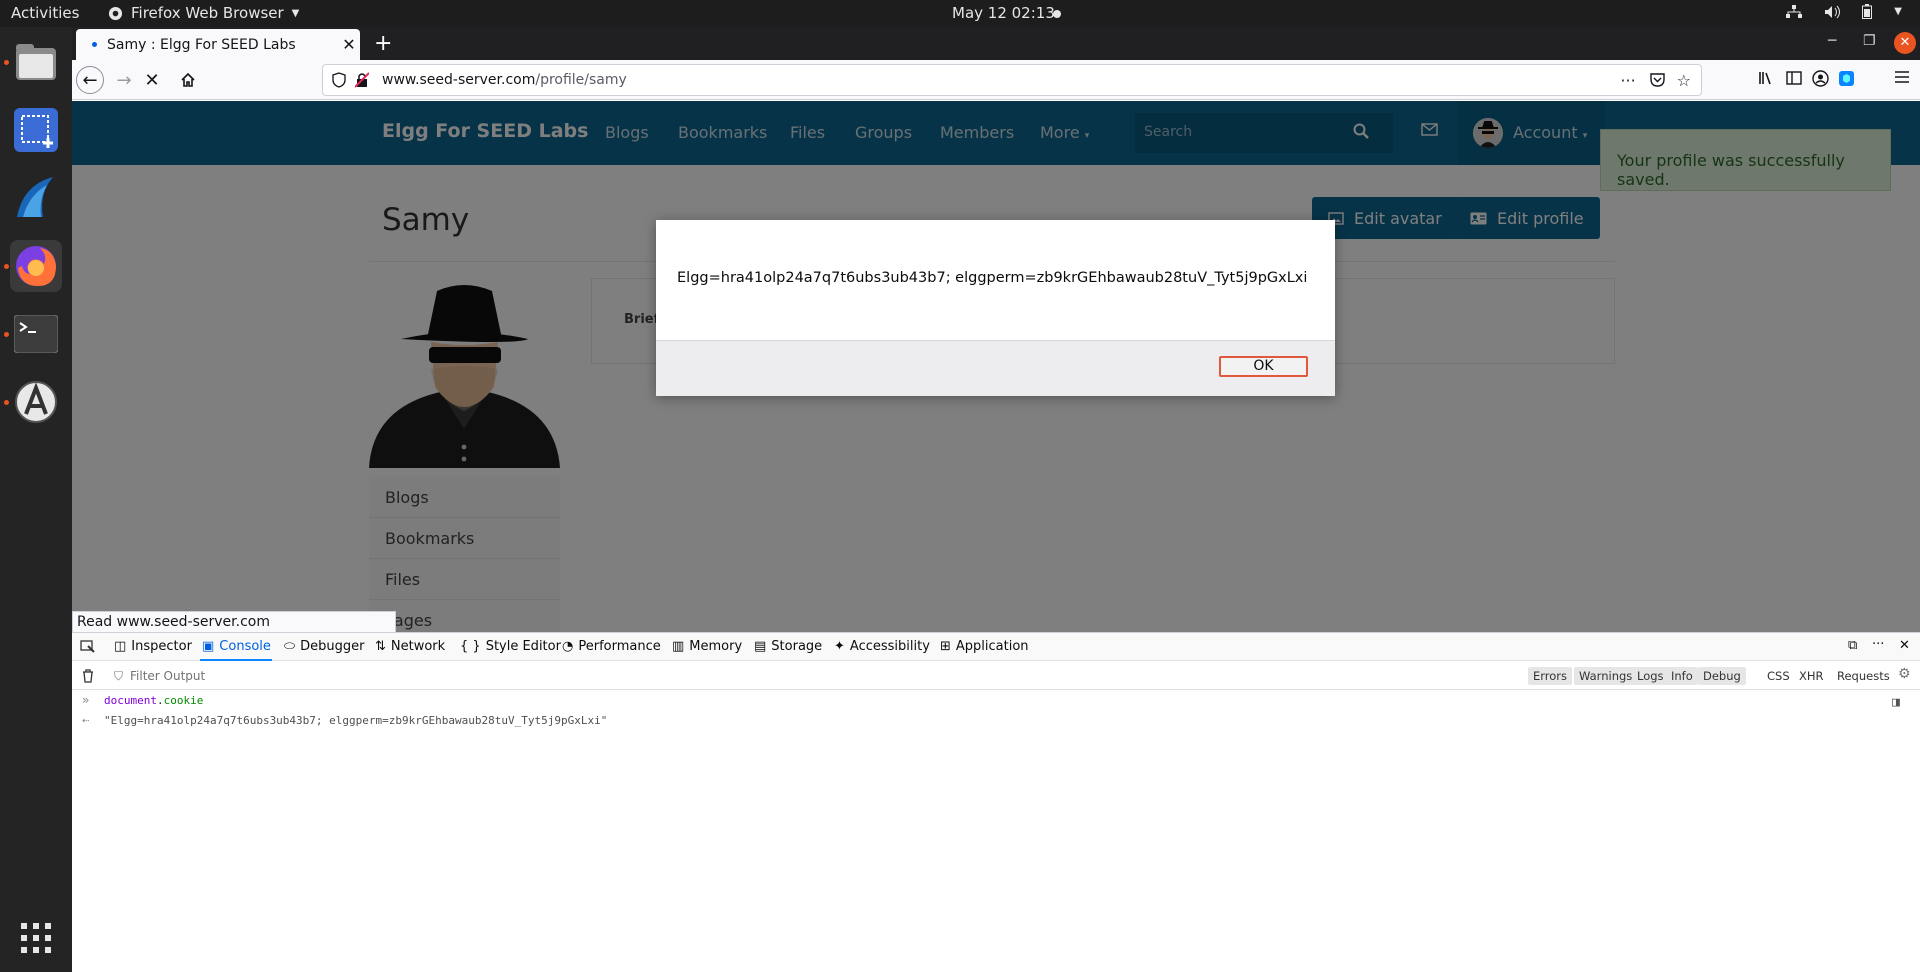  Describe the element at coordinates (611, 646) in the screenshot. I see `tab-performance: ◔ Performance` at that location.